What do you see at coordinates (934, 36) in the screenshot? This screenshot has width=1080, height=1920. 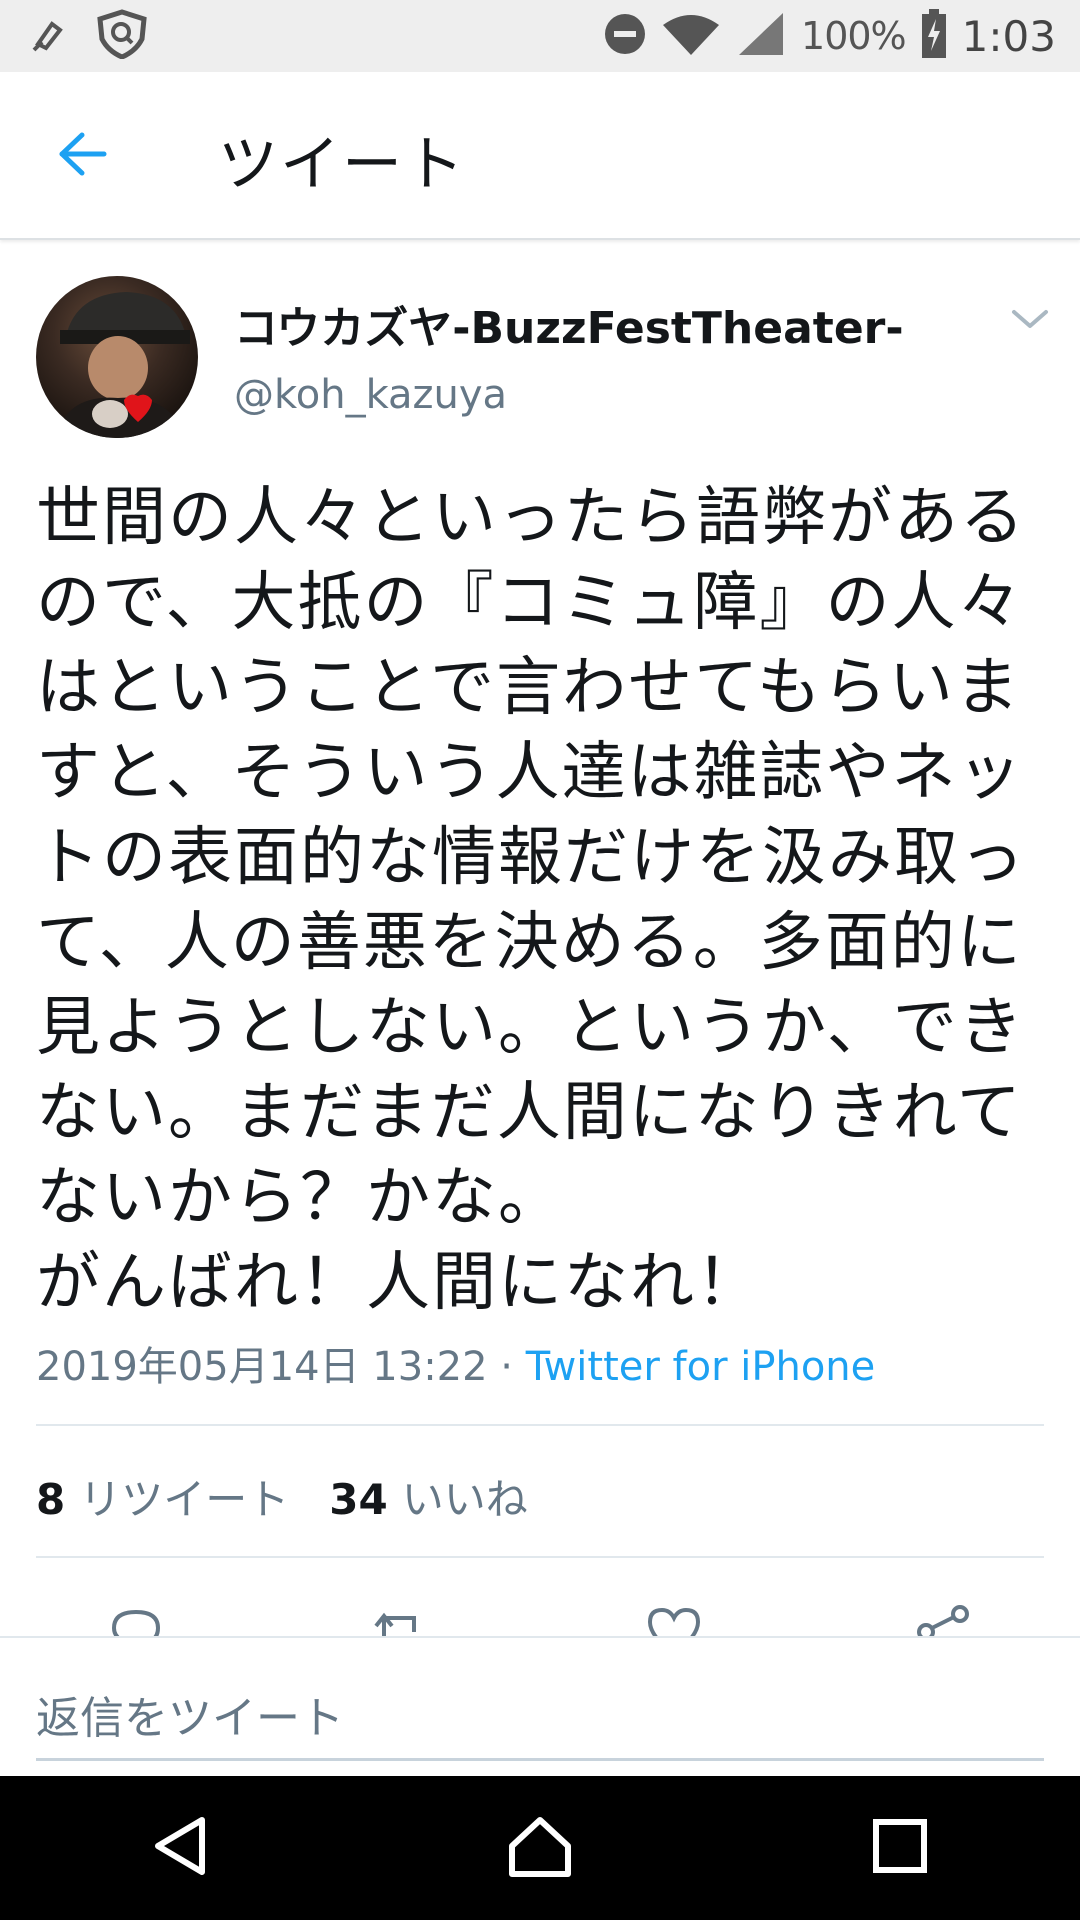 I see `battery-charging-icon` at bounding box center [934, 36].